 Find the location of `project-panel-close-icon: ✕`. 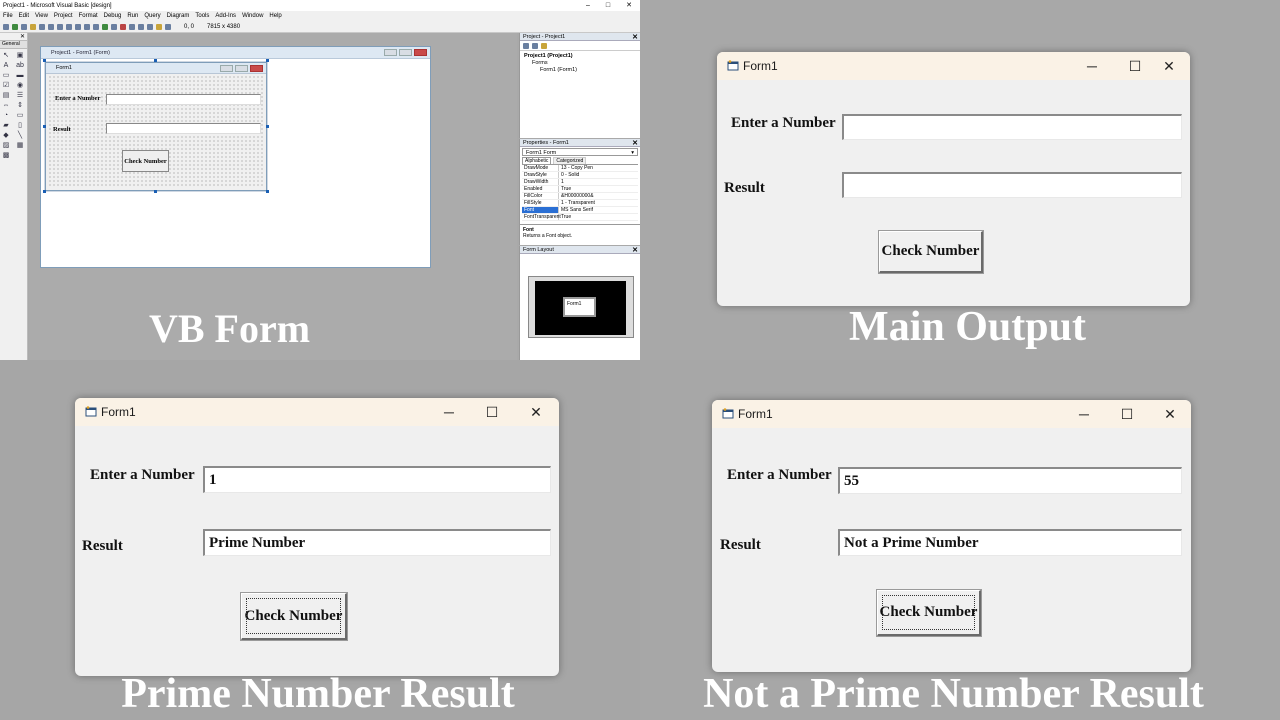

project-panel-close-icon: ✕ is located at coordinates (635, 37).